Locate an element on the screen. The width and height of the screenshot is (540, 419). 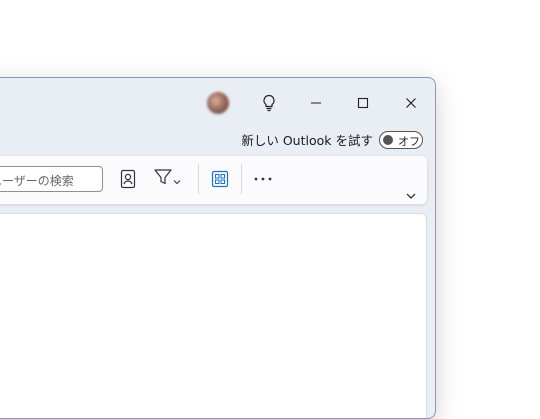
search-placeholder: ユーザーの検索 is located at coordinates (37, 181).